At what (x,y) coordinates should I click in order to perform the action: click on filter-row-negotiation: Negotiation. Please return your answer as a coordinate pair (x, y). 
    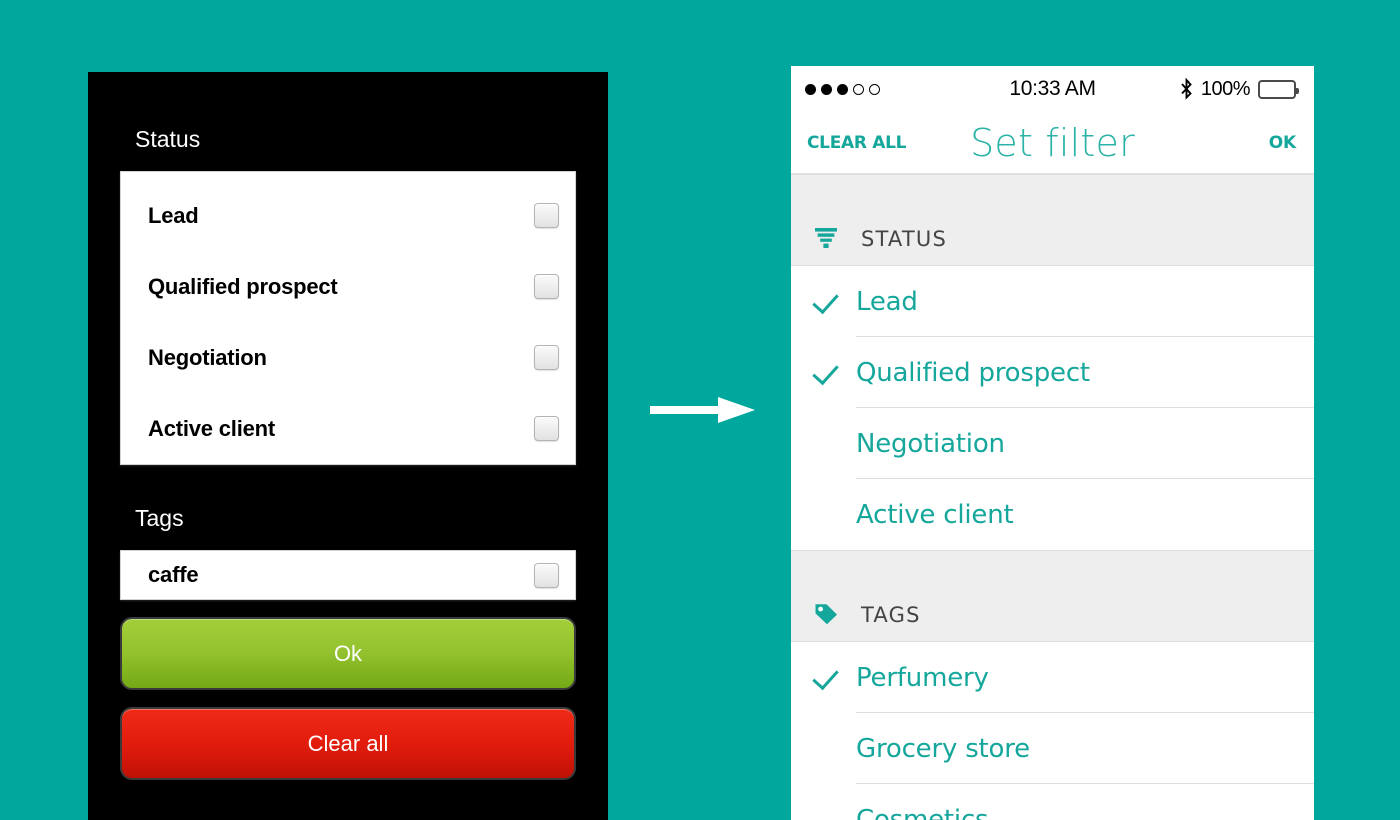
    Looking at the image, I should click on (1052, 443).